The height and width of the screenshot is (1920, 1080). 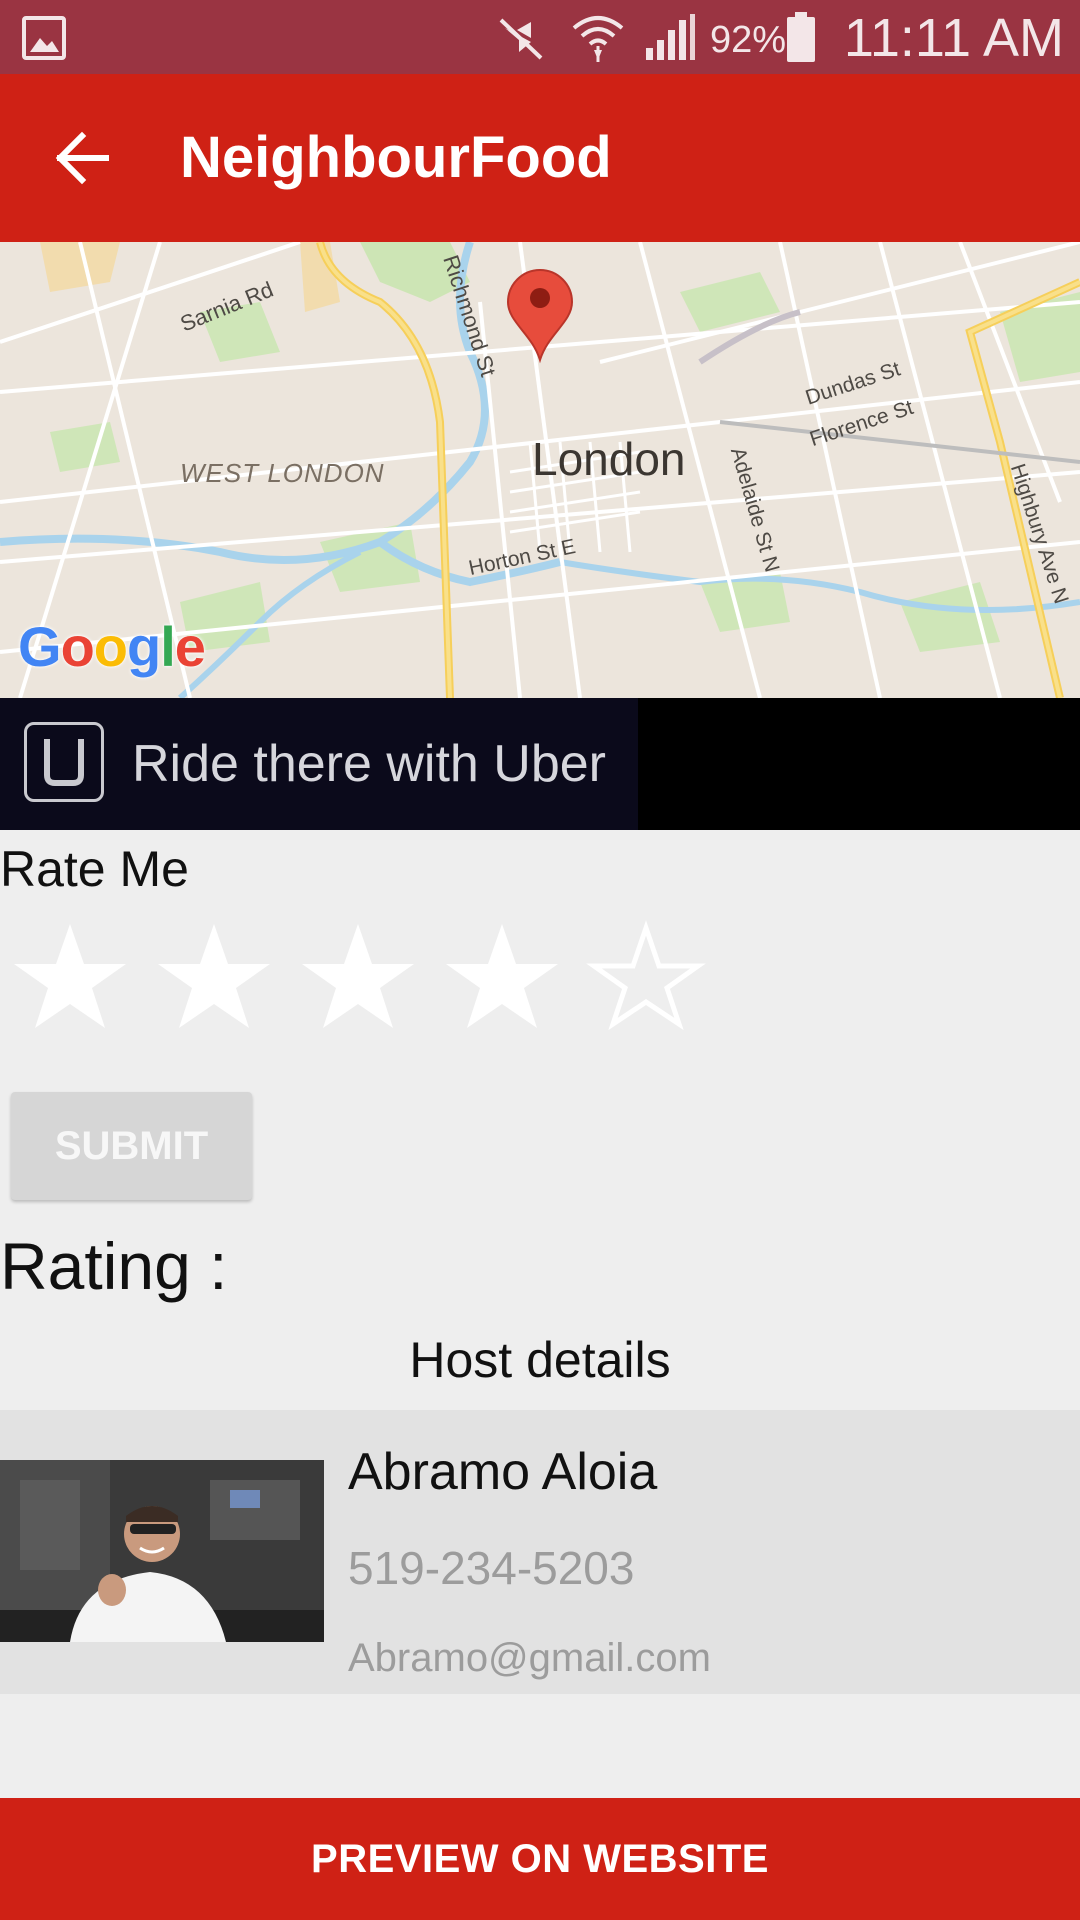 I want to click on page-title: NeighbourFood, so click(x=396, y=157).